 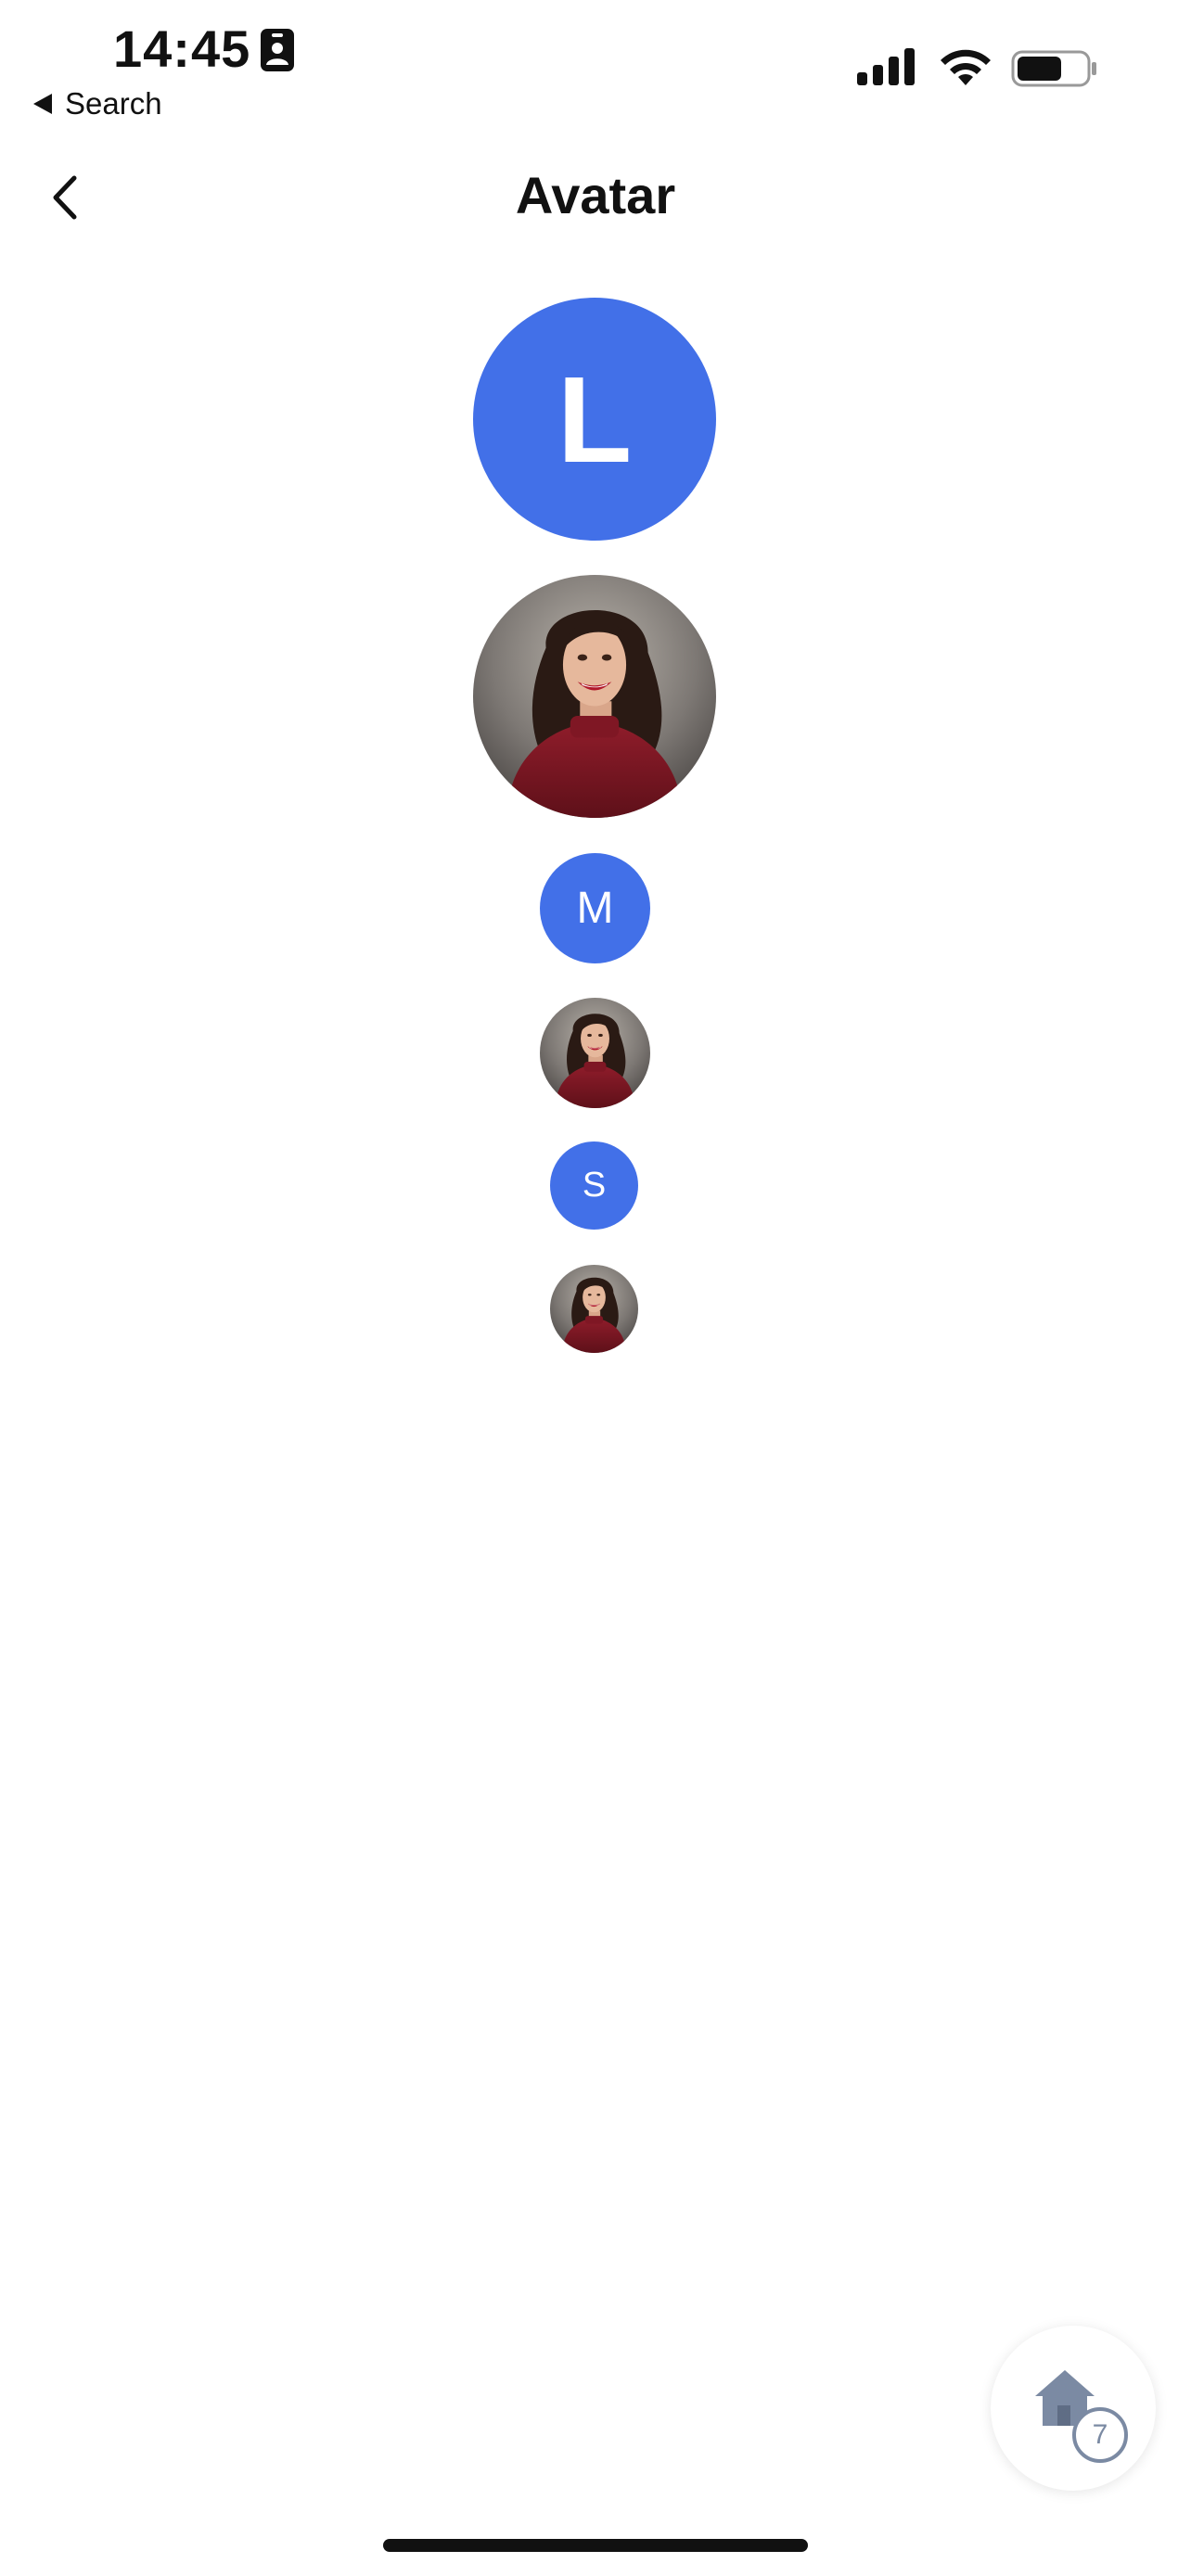 I want to click on avatar-initial-large: L, so click(x=594, y=420).